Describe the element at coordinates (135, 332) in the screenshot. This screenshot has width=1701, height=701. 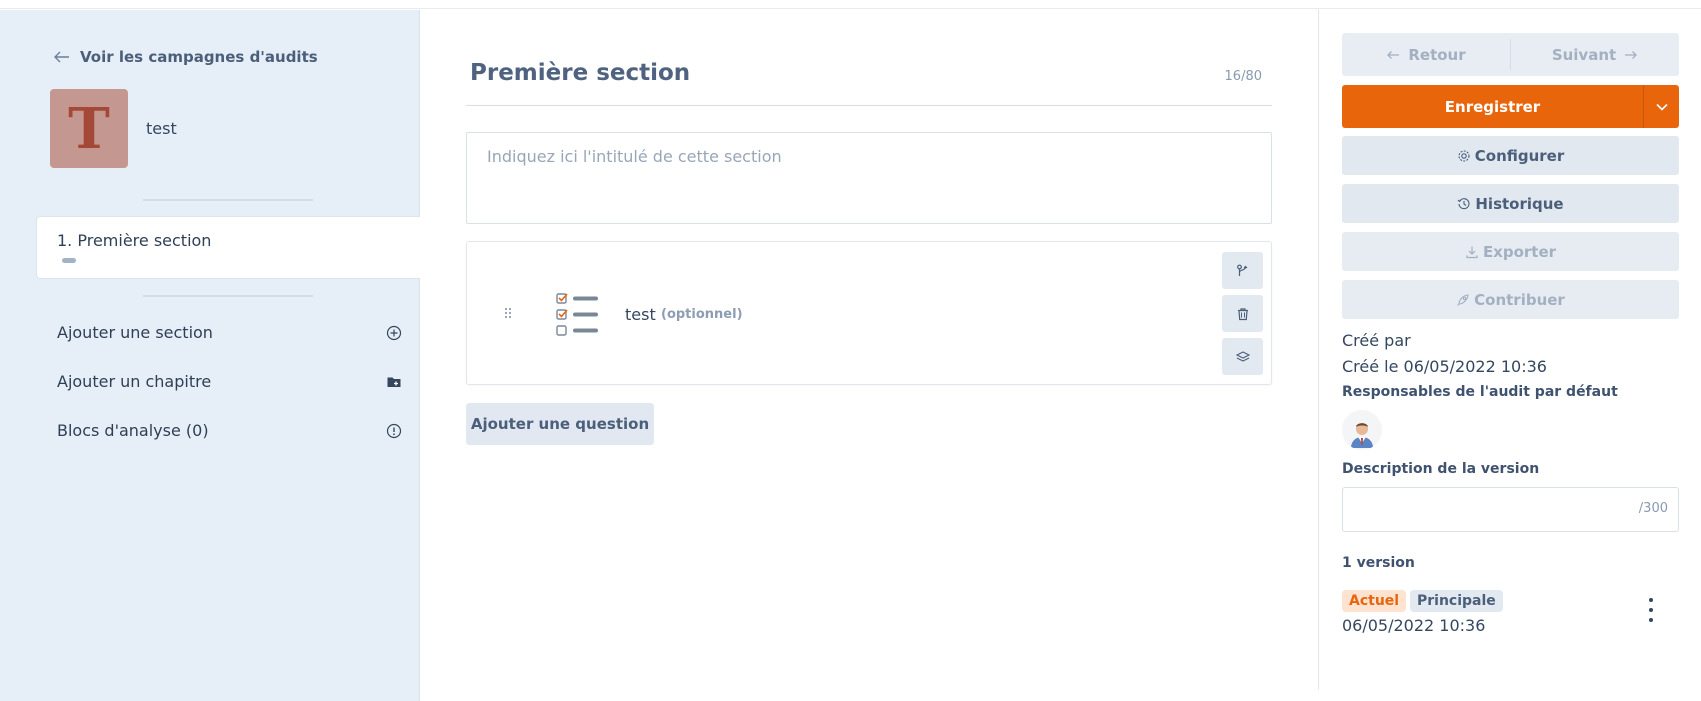
I see `add-section-label: Ajouter une section` at that location.